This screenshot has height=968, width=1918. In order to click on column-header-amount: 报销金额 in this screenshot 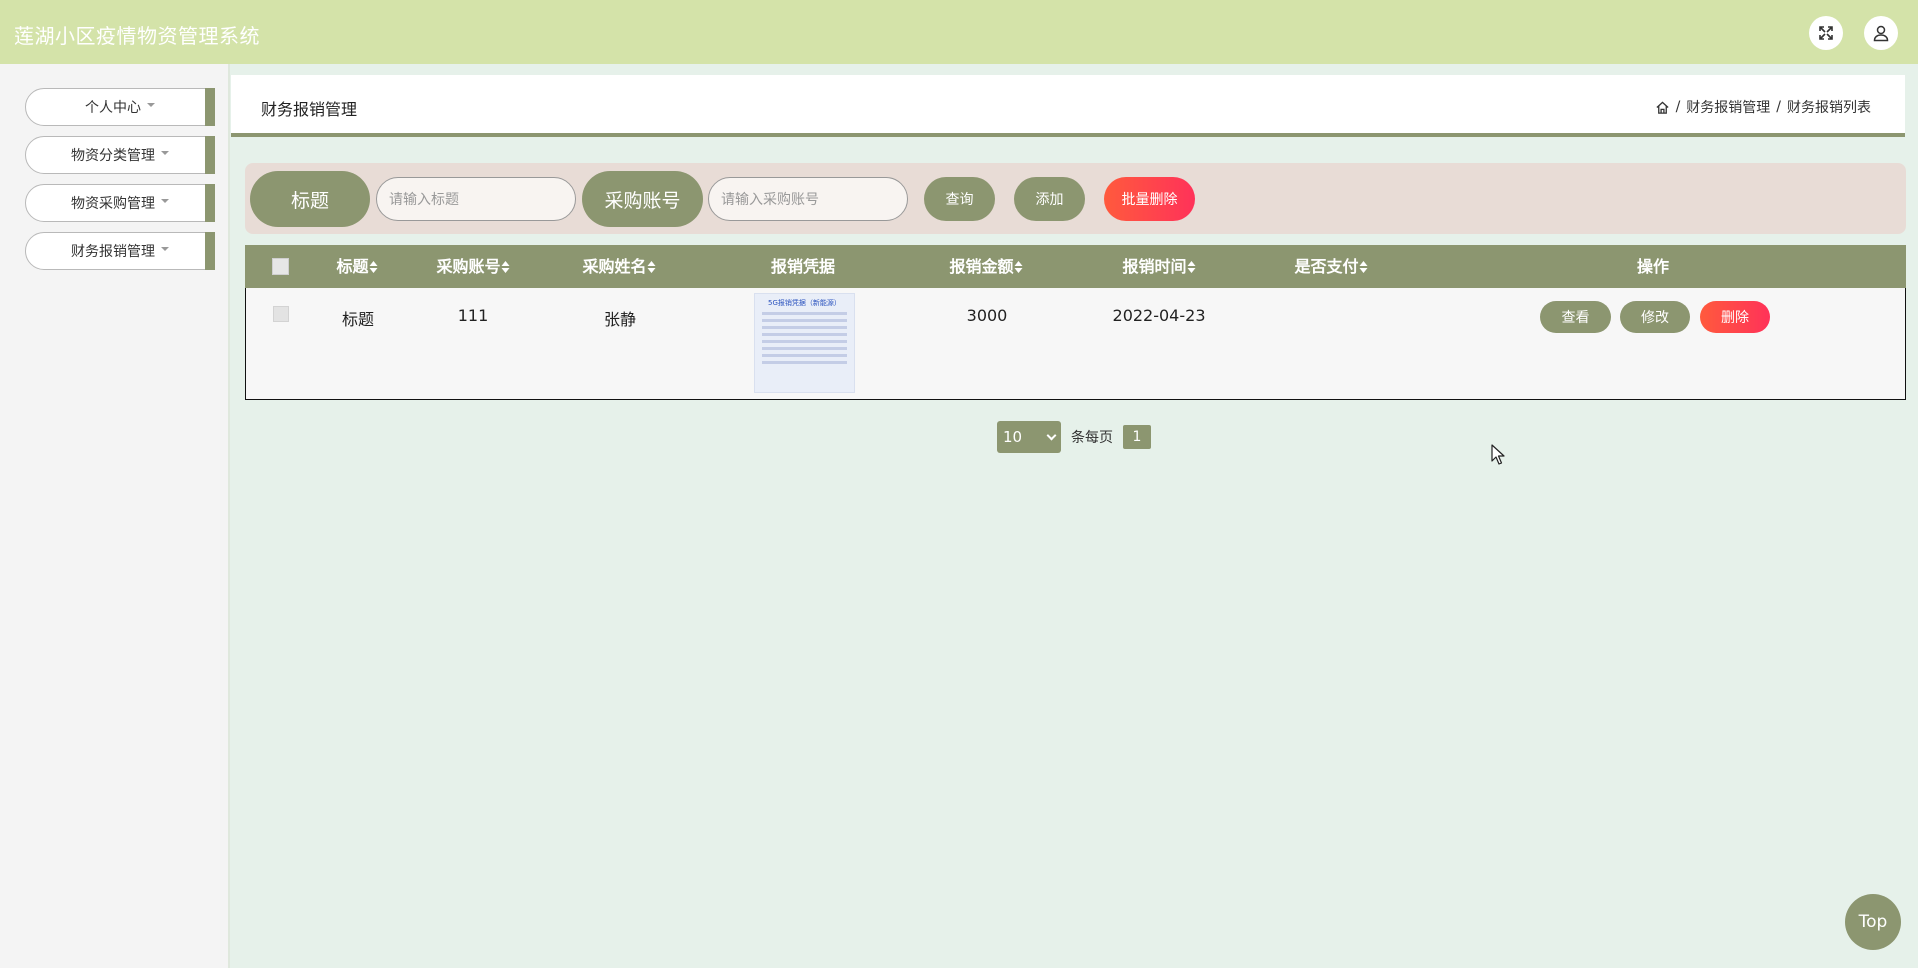, I will do `click(986, 266)`.